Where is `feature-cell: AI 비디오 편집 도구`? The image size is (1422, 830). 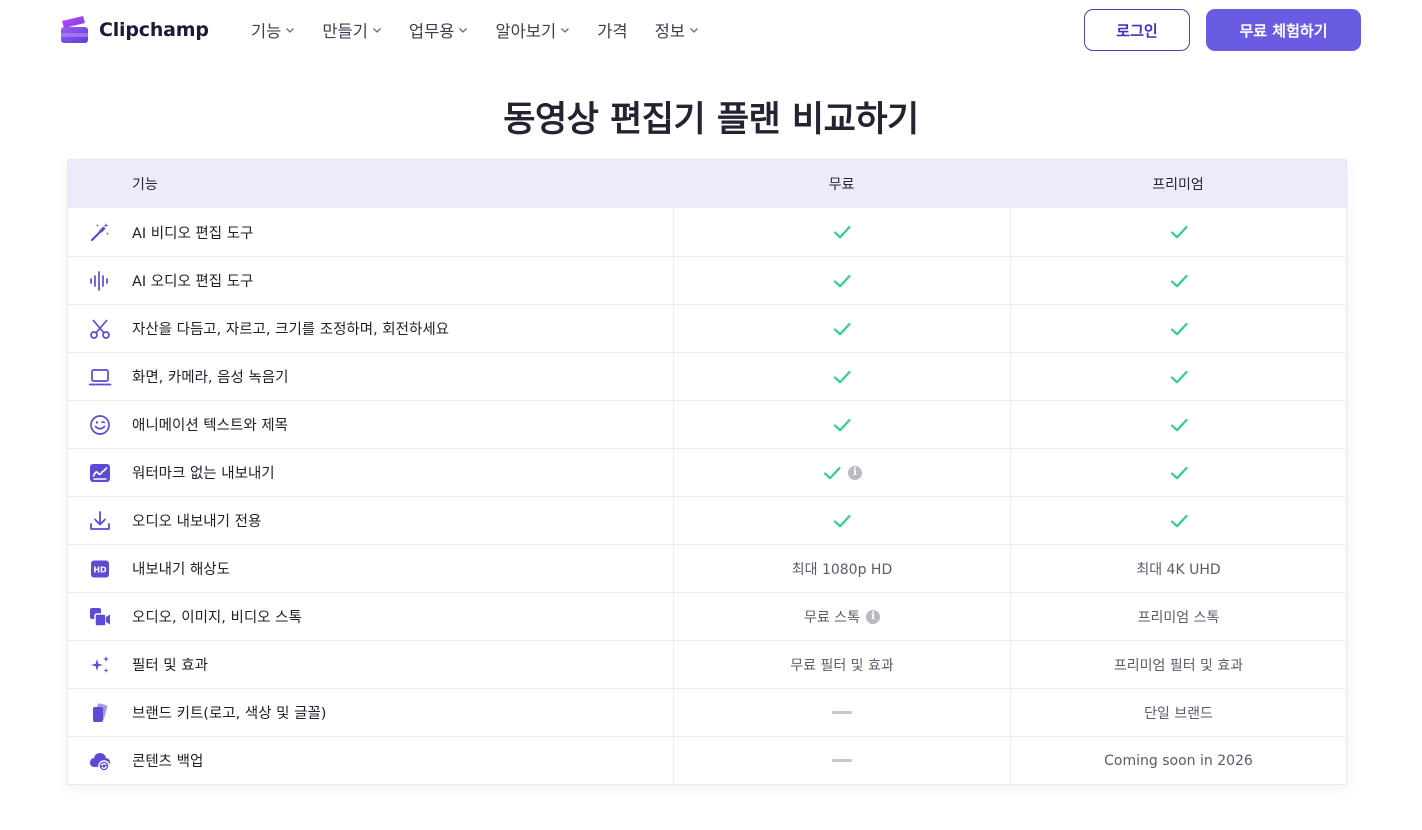 feature-cell: AI 비디오 편집 도구 is located at coordinates (370, 232).